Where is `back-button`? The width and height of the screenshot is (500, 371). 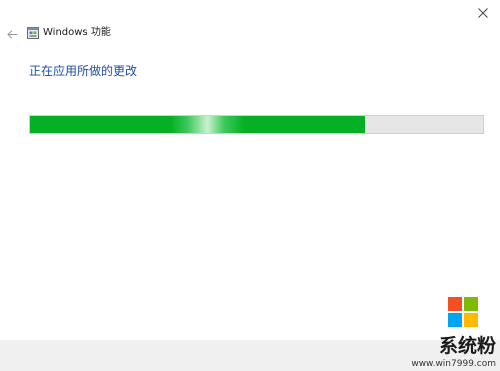 back-button is located at coordinates (12, 34).